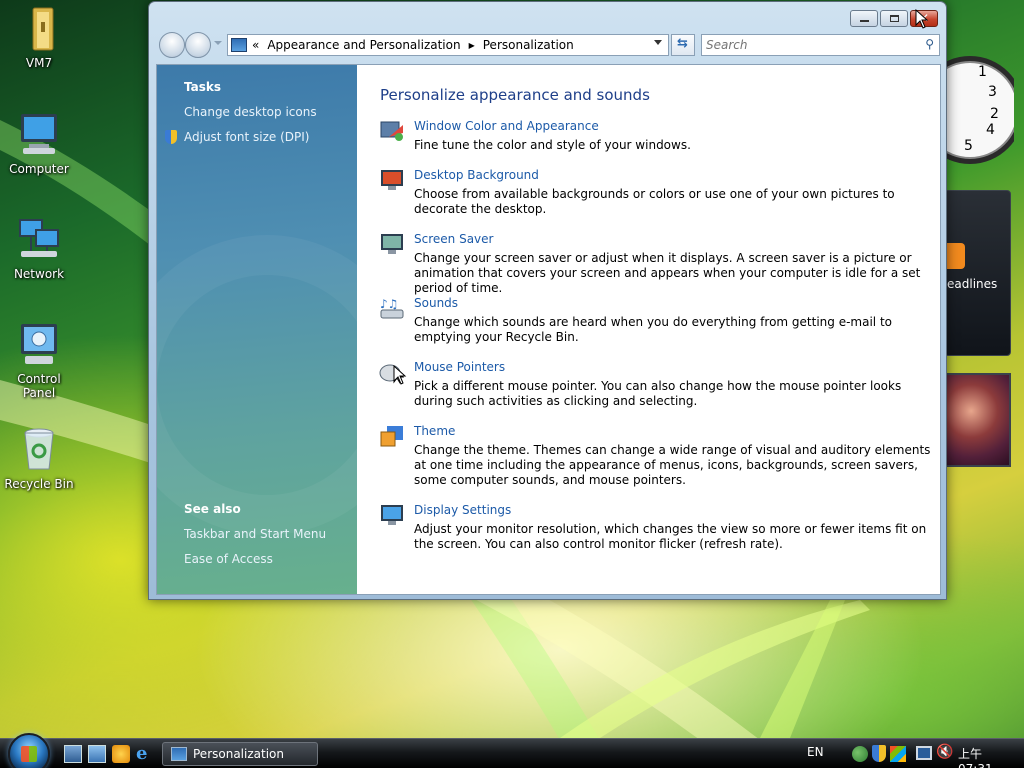  What do you see at coordinates (39, 344) in the screenshot?
I see `control-panel-icon` at bounding box center [39, 344].